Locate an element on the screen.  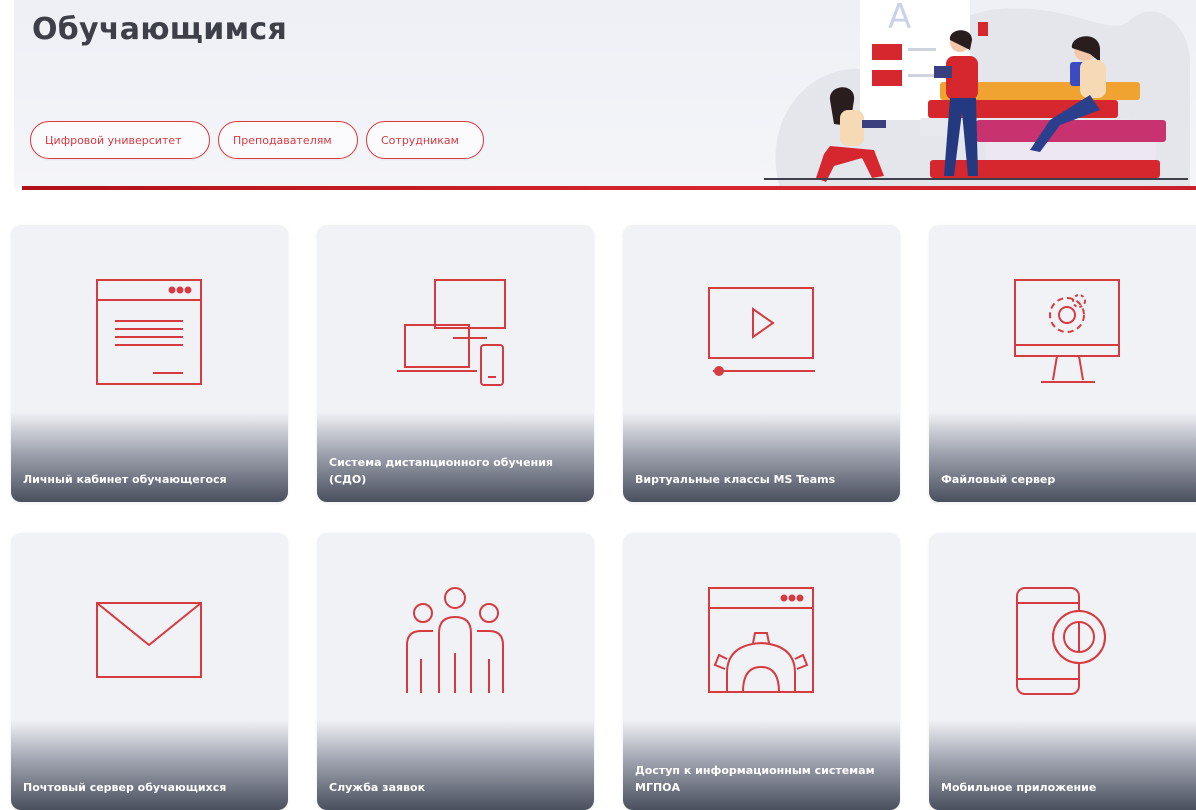
tile-label: Виртуальные классы MS Teams is located at coordinates (735, 479).